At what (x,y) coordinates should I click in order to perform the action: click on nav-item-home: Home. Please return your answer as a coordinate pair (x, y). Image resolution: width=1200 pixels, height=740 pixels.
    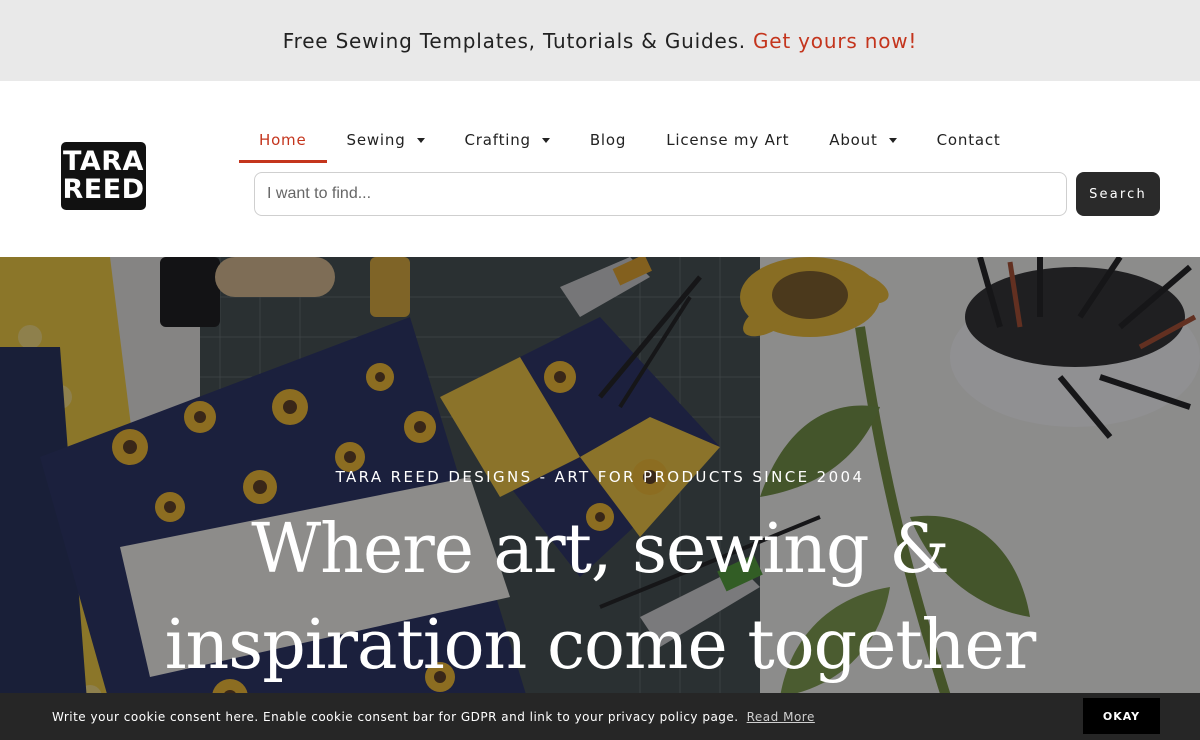
    Looking at the image, I should click on (283, 141).